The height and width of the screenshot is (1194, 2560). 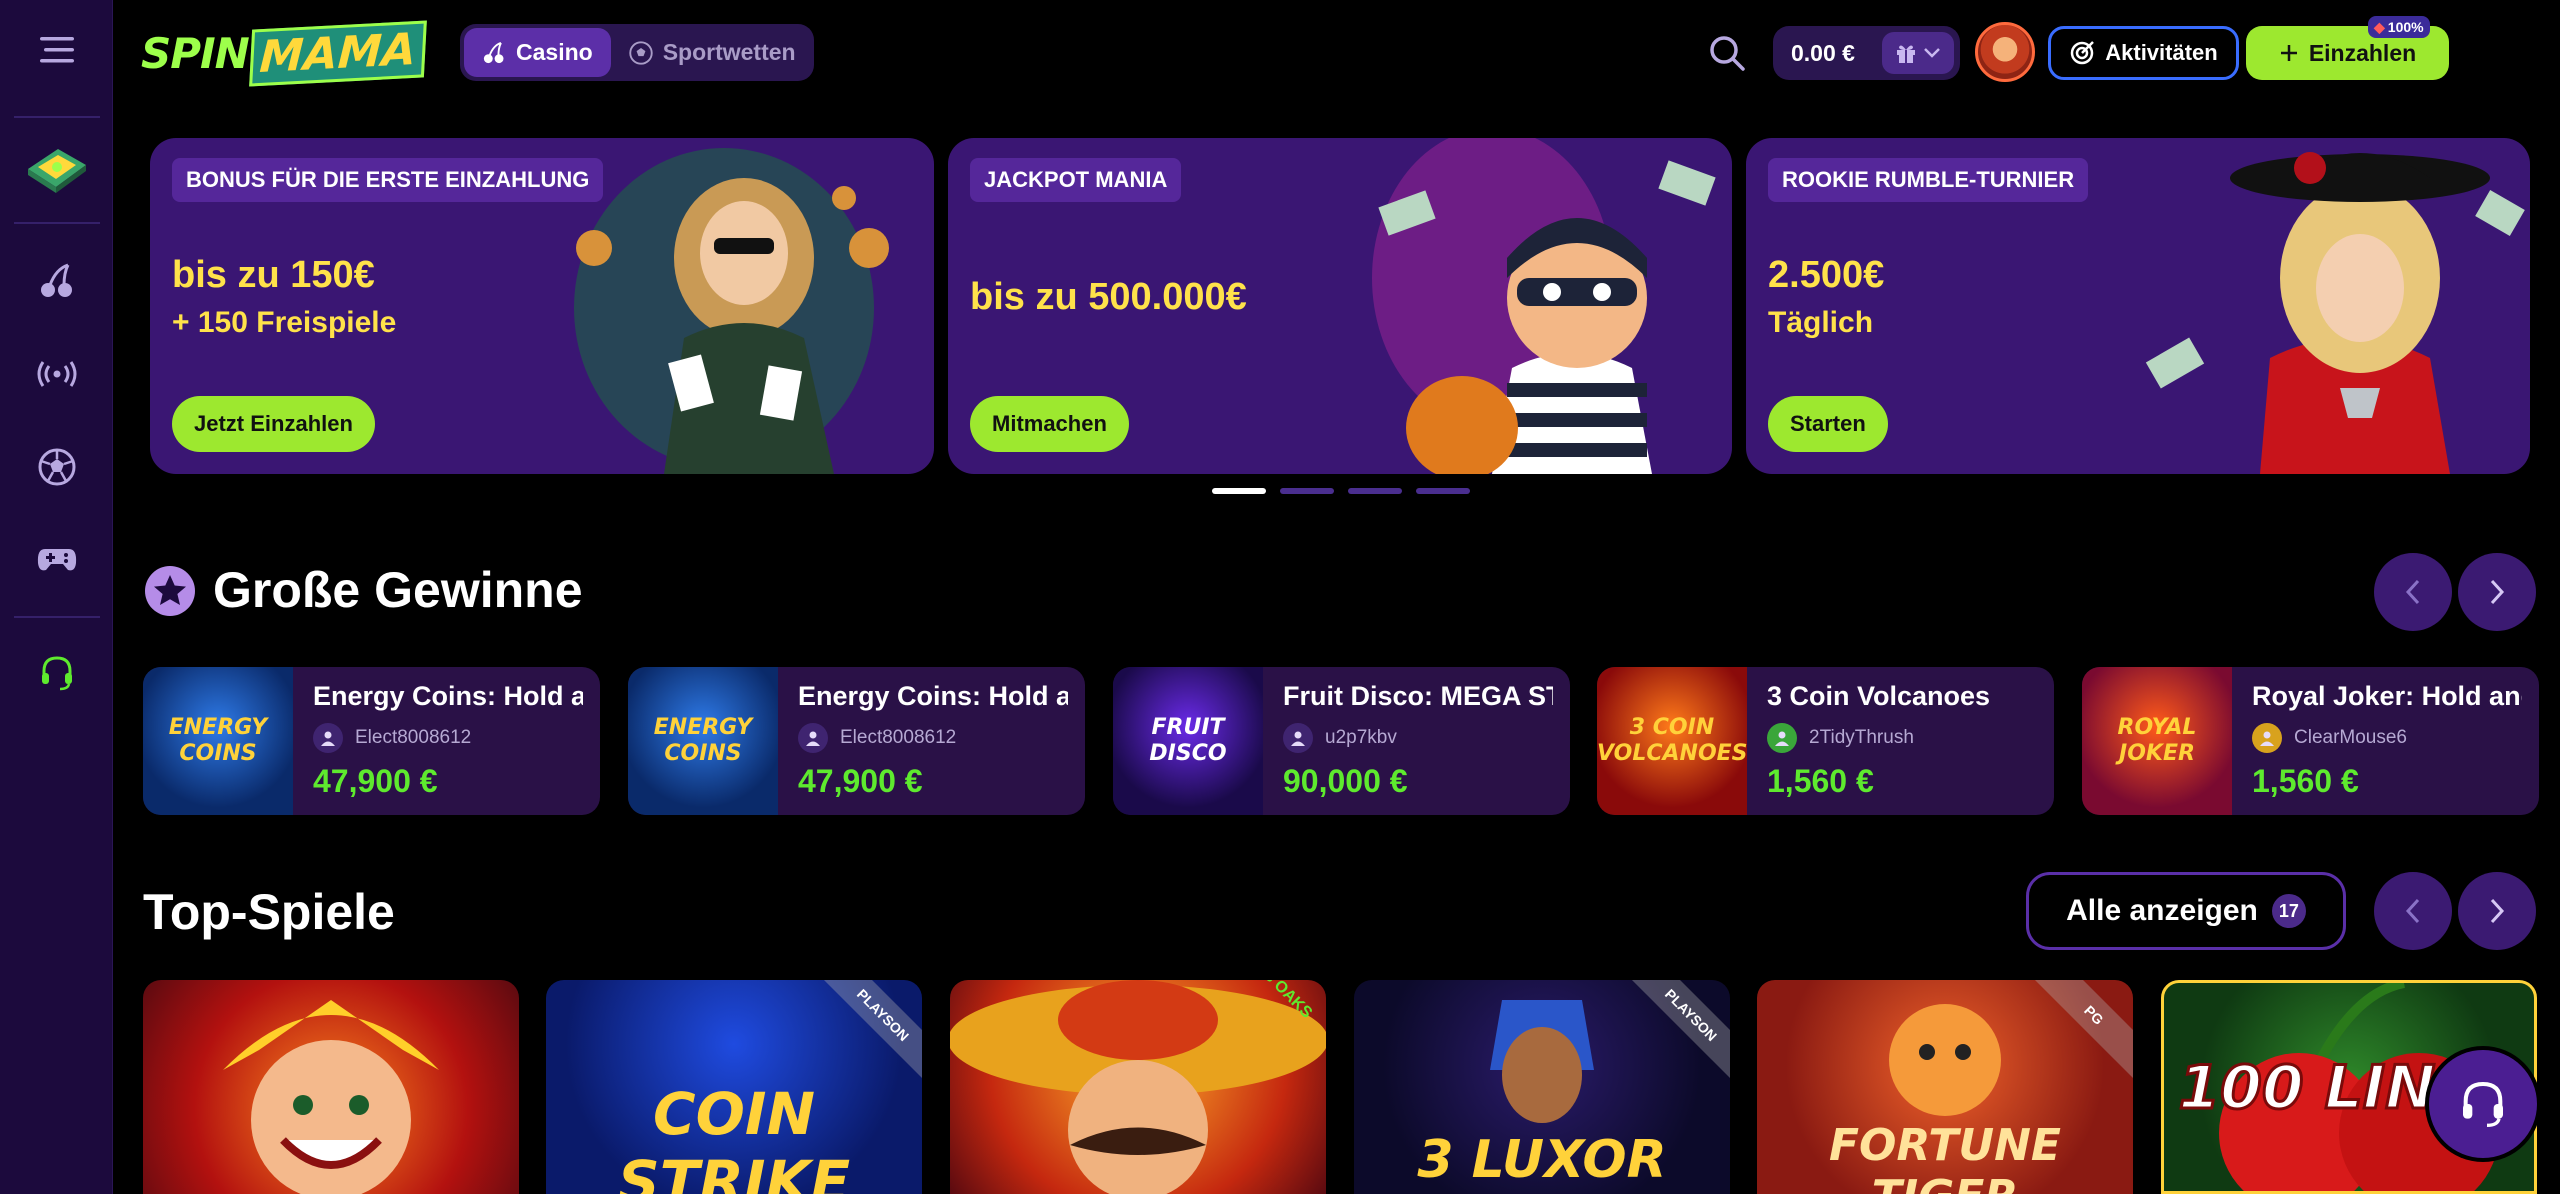 I want to click on target-icon, so click(x=2083, y=53).